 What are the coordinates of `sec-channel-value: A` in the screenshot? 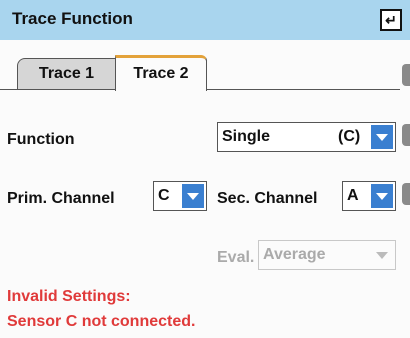 It's located at (353, 195).